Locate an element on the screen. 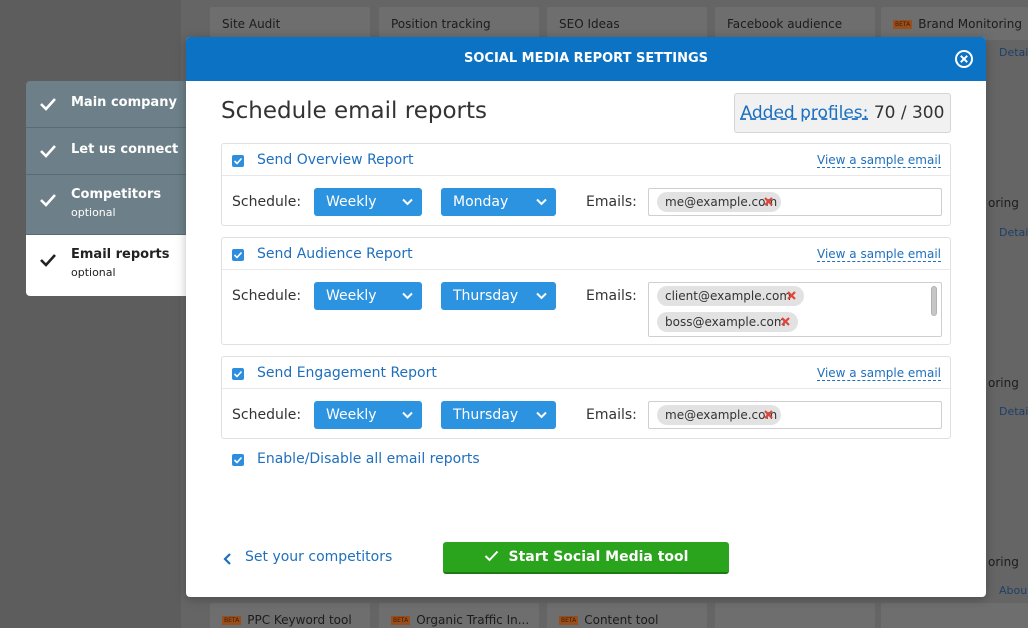 Image resolution: width=1028 pixels, height=628 pixels. report-header: Send Overview Report View a sample email is located at coordinates (586, 160).